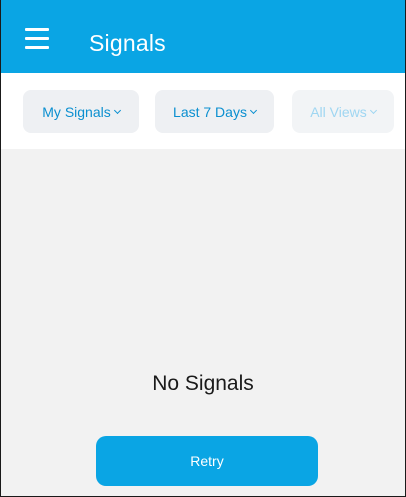 The image size is (406, 497). What do you see at coordinates (76, 111) in the screenshot?
I see `my-signals-filter-label: My Signals` at bounding box center [76, 111].